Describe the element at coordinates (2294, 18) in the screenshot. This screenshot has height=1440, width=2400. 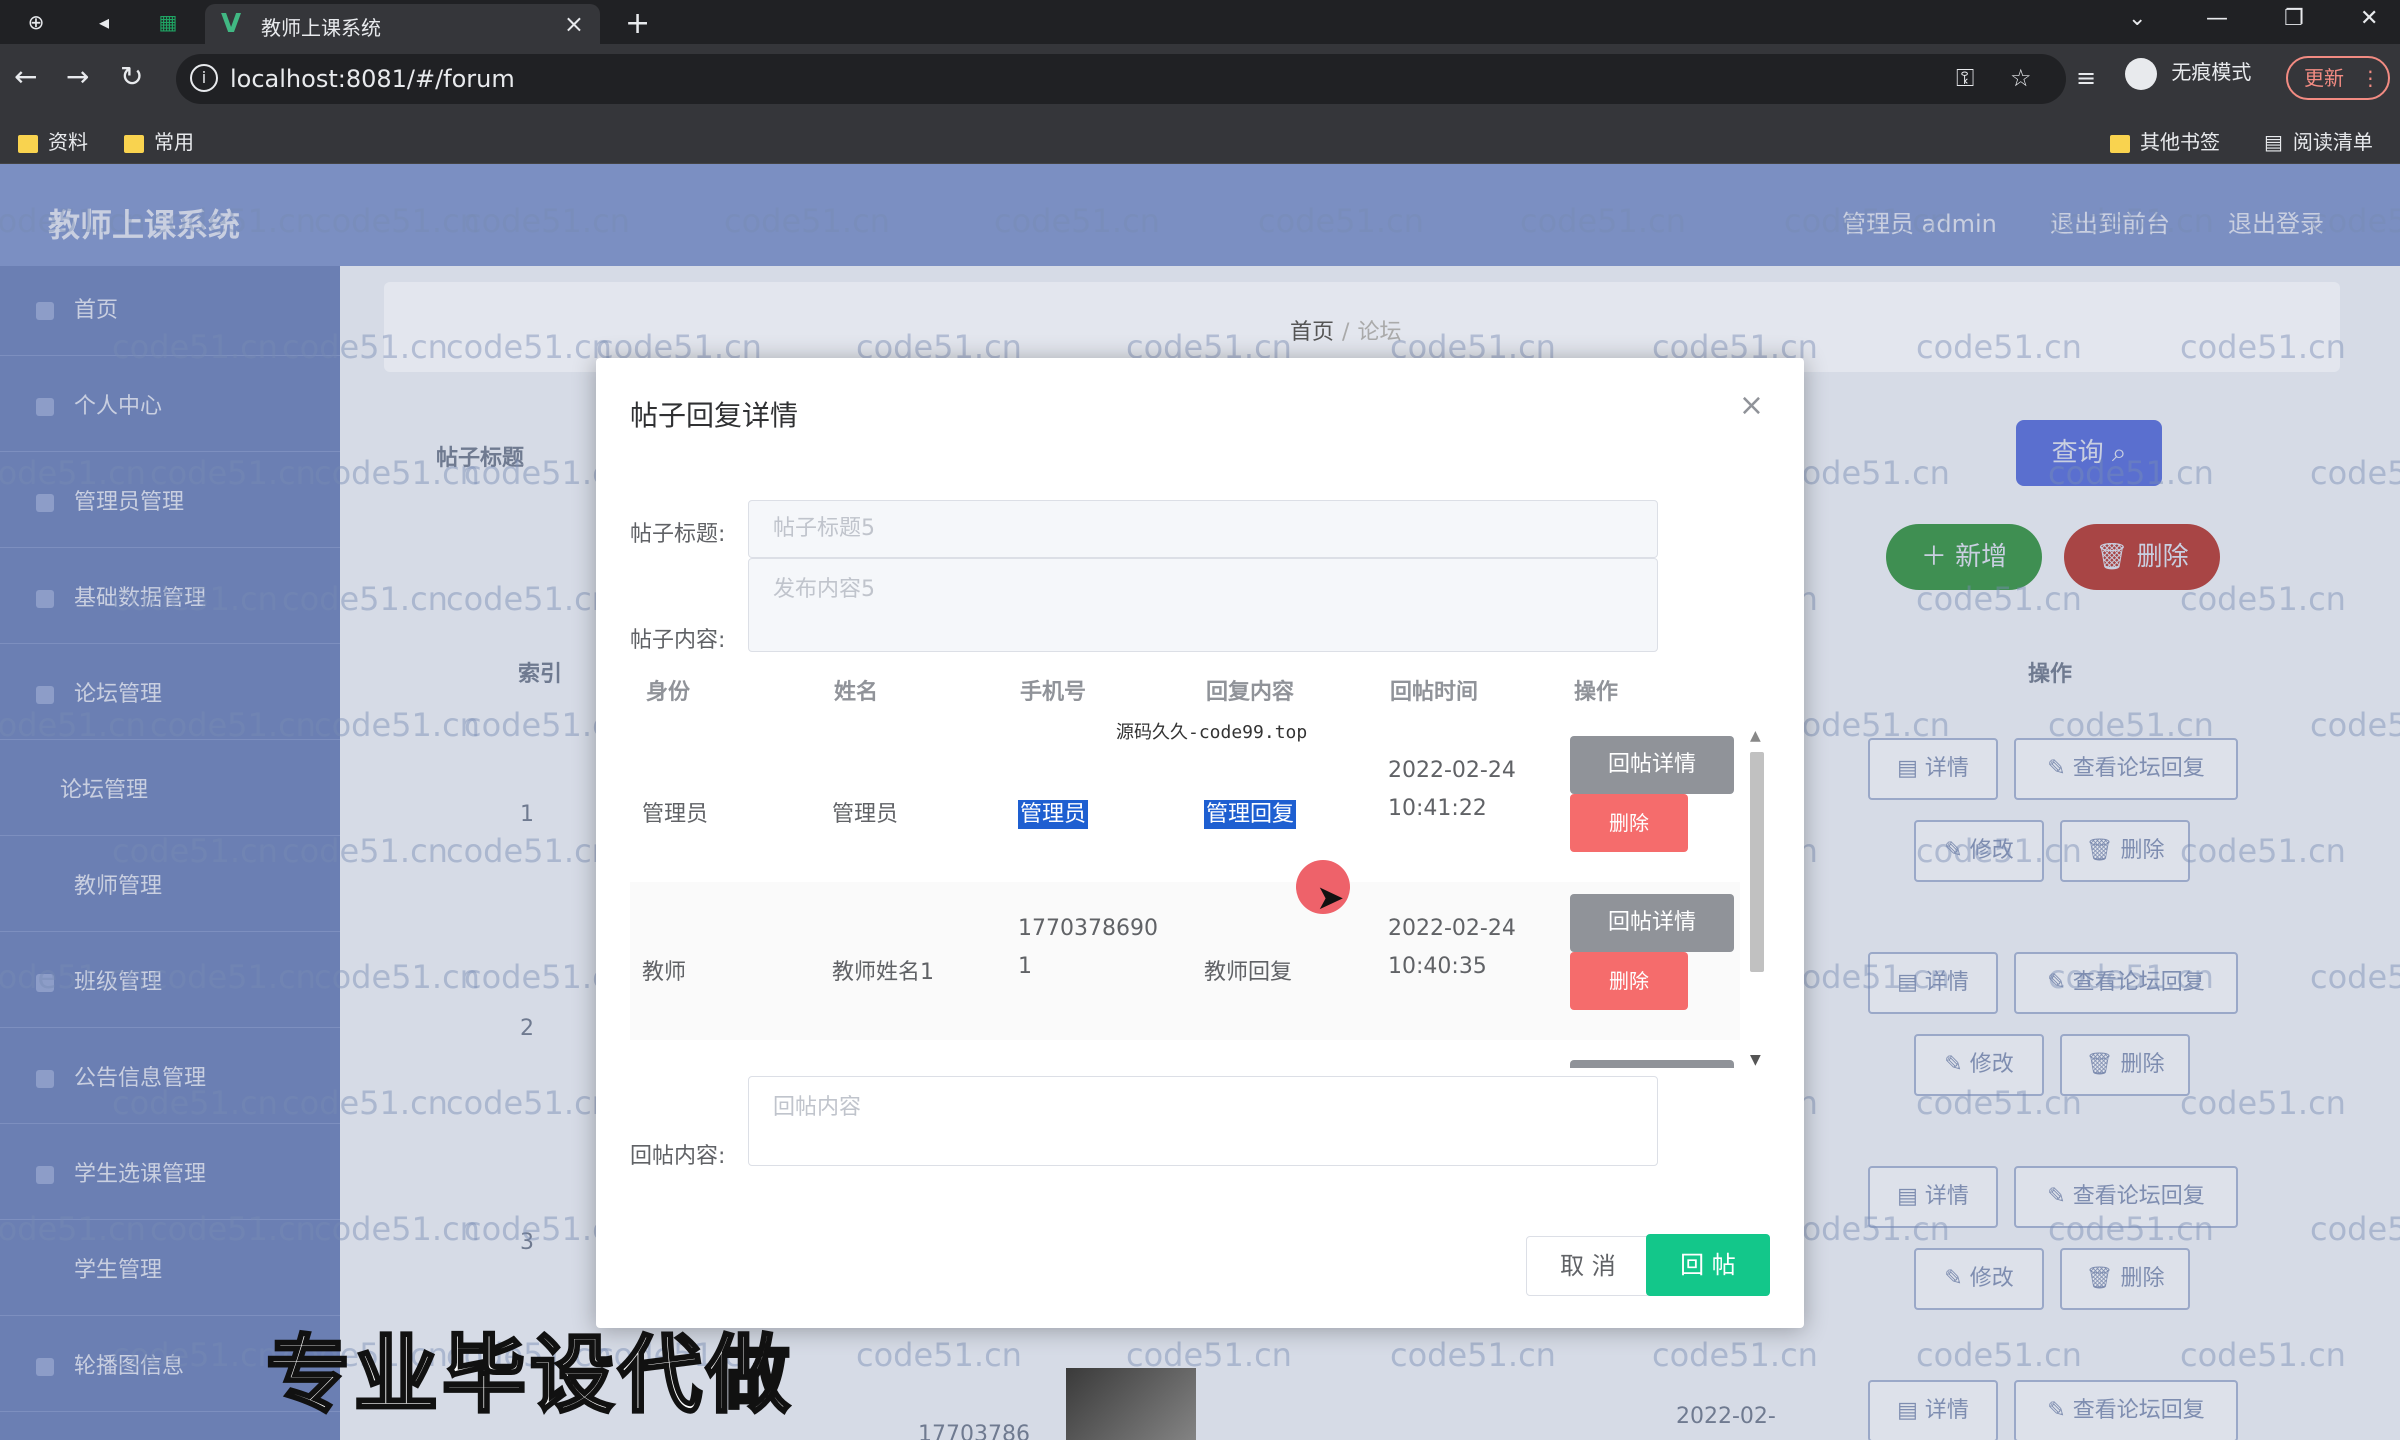
I see `restore-icon: ❐` at that location.